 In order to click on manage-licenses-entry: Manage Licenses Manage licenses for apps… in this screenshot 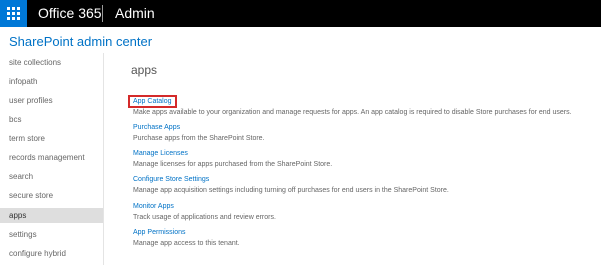, I will do `click(232, 155)`.